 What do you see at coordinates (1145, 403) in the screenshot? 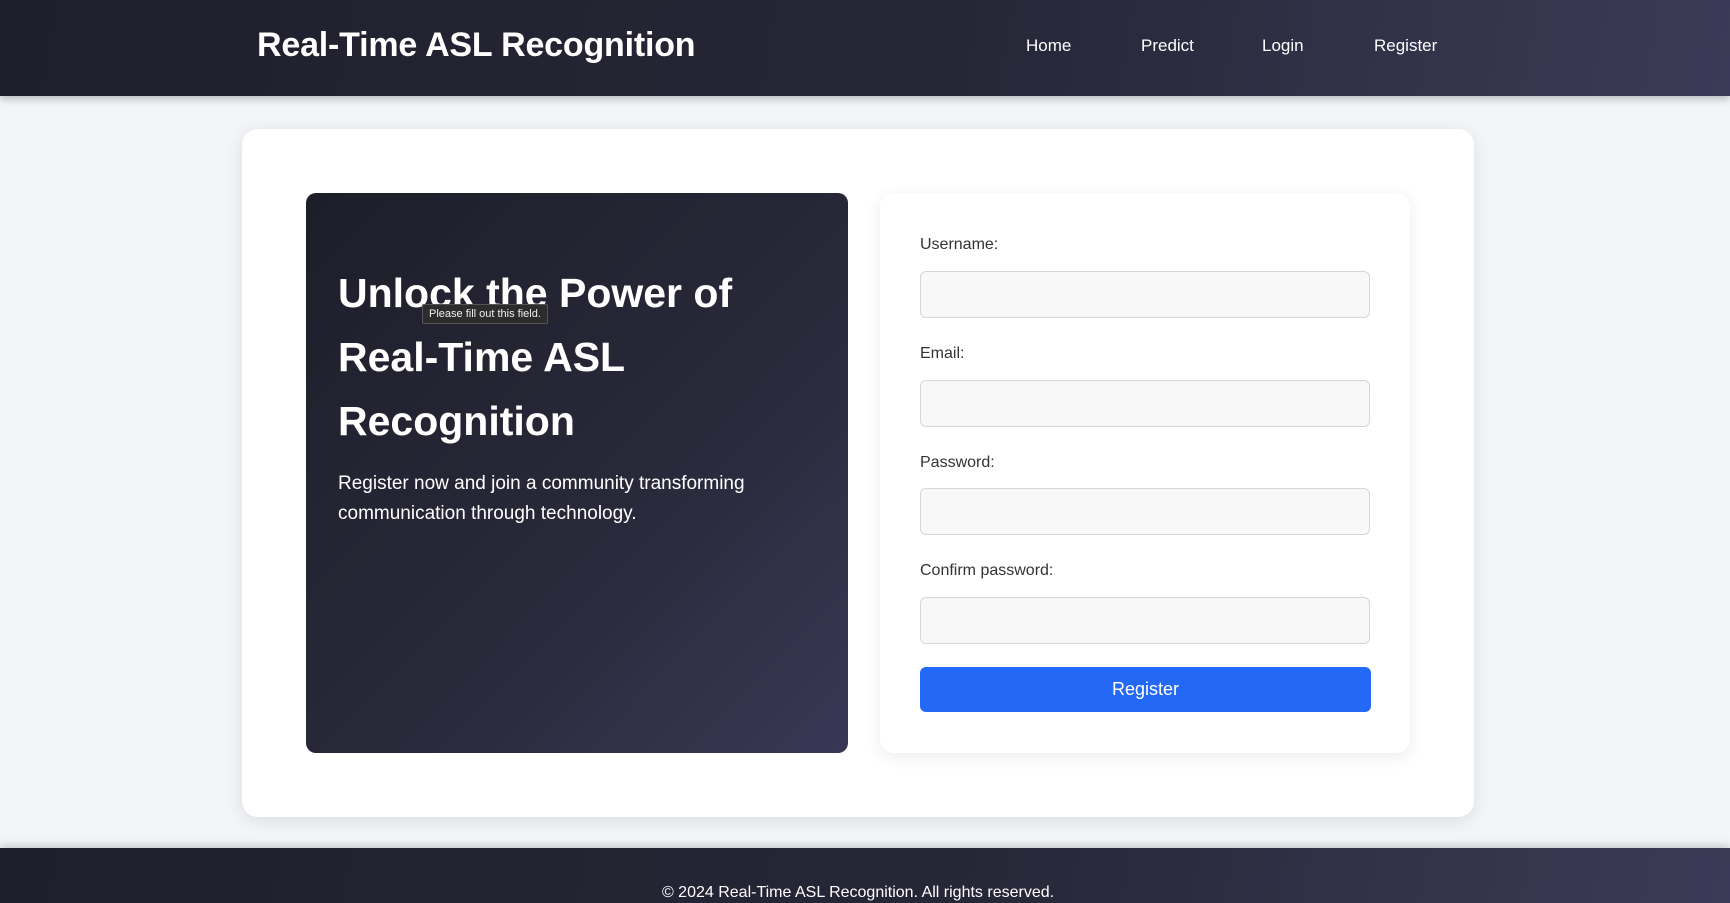
I see `email-input` at bounding box center [1145, 403].